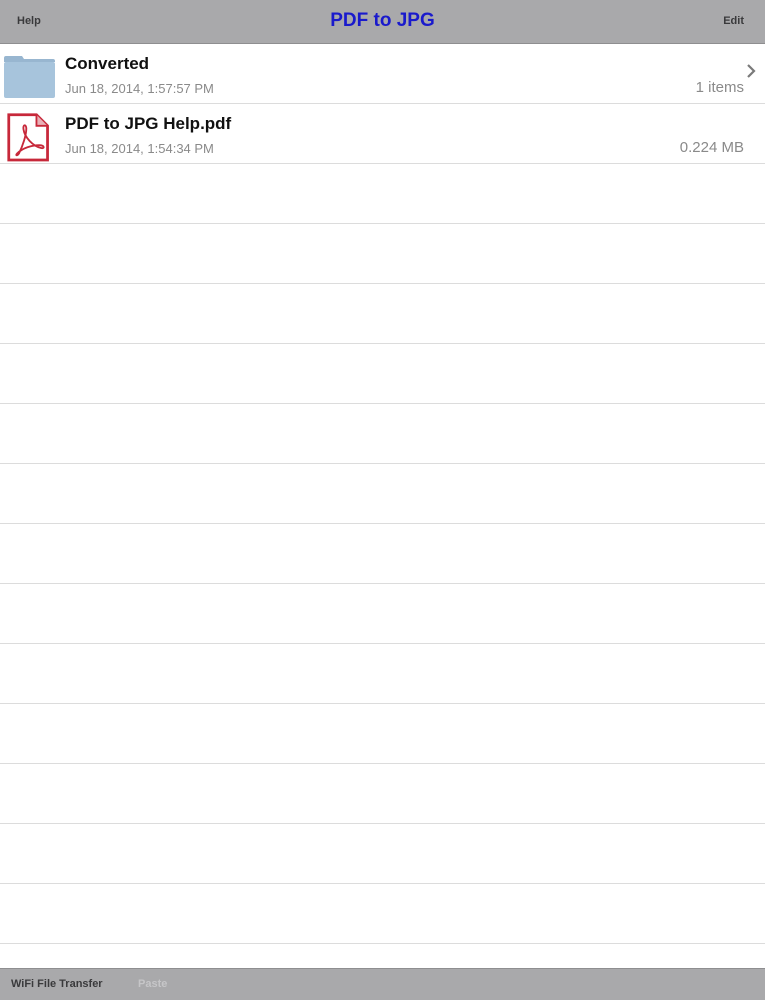  What do you see at coordinates (382, 984) in the screenshot?
I see `bottom-toolbar: WiFi File Transfer Paste` at bounding box center [382, 984].